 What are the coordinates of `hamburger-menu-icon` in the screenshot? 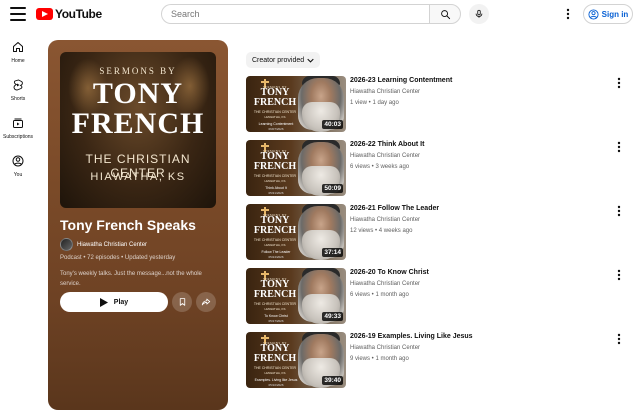 It's located at (18, 14).